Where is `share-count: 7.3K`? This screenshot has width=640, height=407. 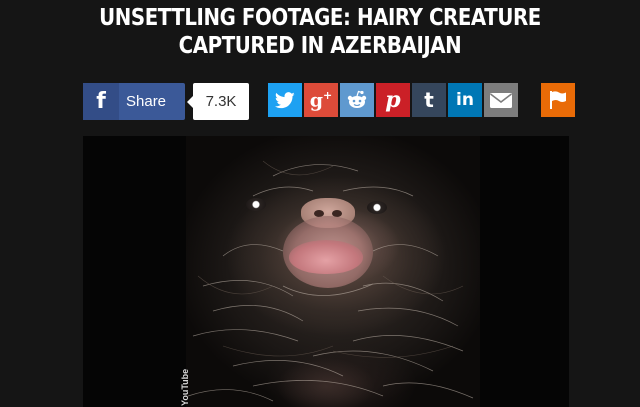
share-count: 7.3K is located at coordinates (218, 101).